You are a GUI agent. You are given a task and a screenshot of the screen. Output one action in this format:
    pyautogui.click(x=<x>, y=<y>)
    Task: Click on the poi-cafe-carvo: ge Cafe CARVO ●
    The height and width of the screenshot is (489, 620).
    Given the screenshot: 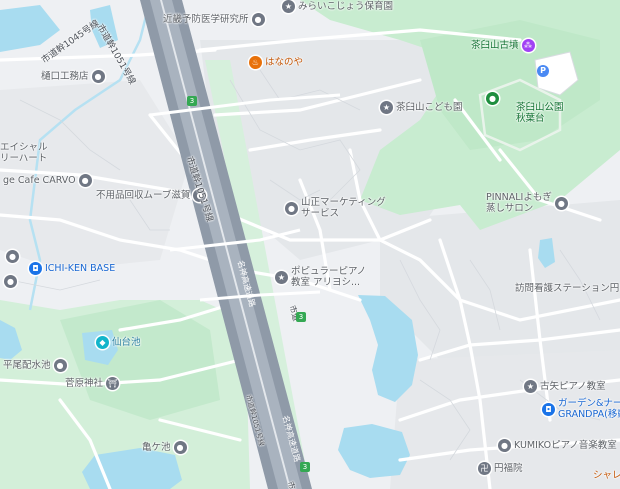 What is the action you would take?
    pyautogui.click(x=46, y=180)
    